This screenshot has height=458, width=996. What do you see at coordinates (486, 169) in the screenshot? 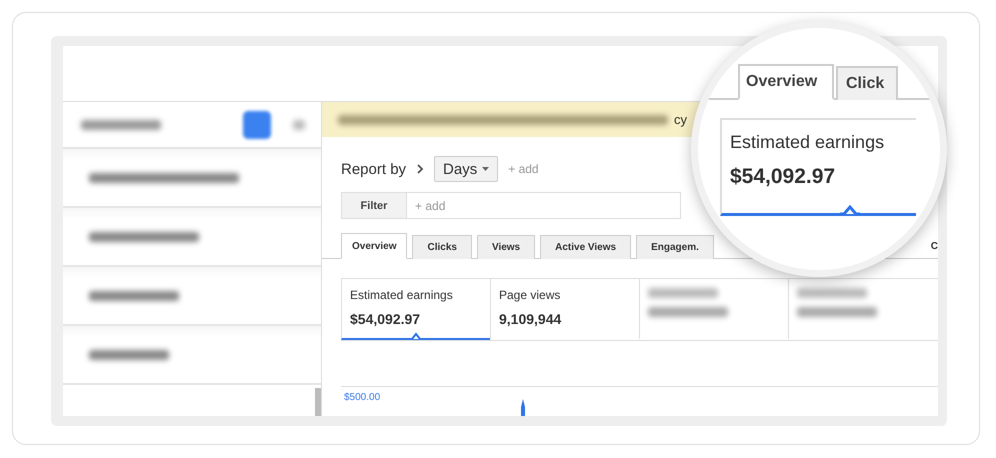
I see `caret-icon` at bounding box center [486, 169].